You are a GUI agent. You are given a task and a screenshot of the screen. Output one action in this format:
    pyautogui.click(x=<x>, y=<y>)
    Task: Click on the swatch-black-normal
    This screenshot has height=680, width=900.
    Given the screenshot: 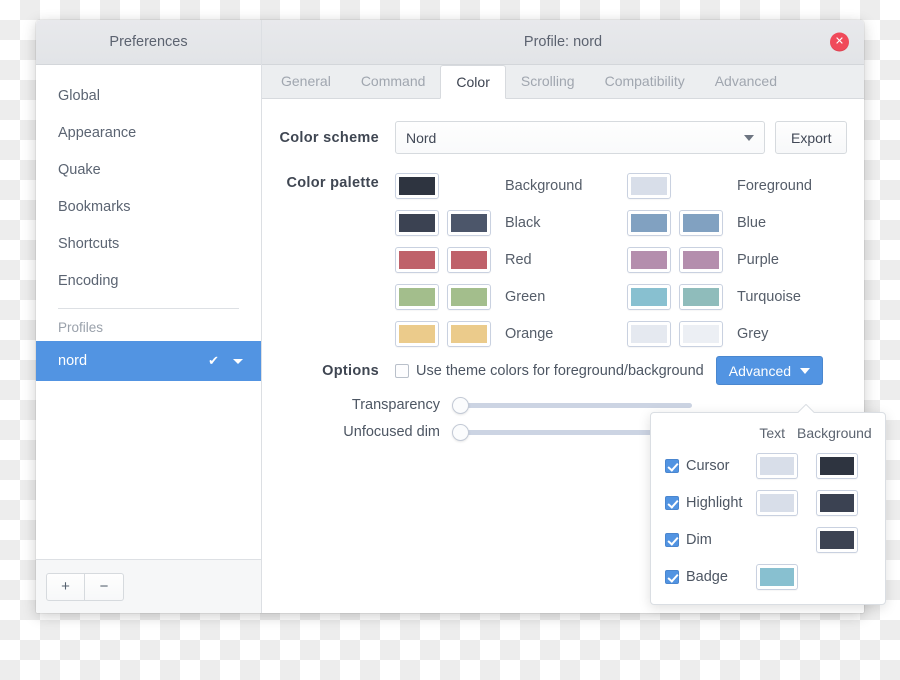 What is the action you would take?
    pyautogui.click(x=417, y=222)
    